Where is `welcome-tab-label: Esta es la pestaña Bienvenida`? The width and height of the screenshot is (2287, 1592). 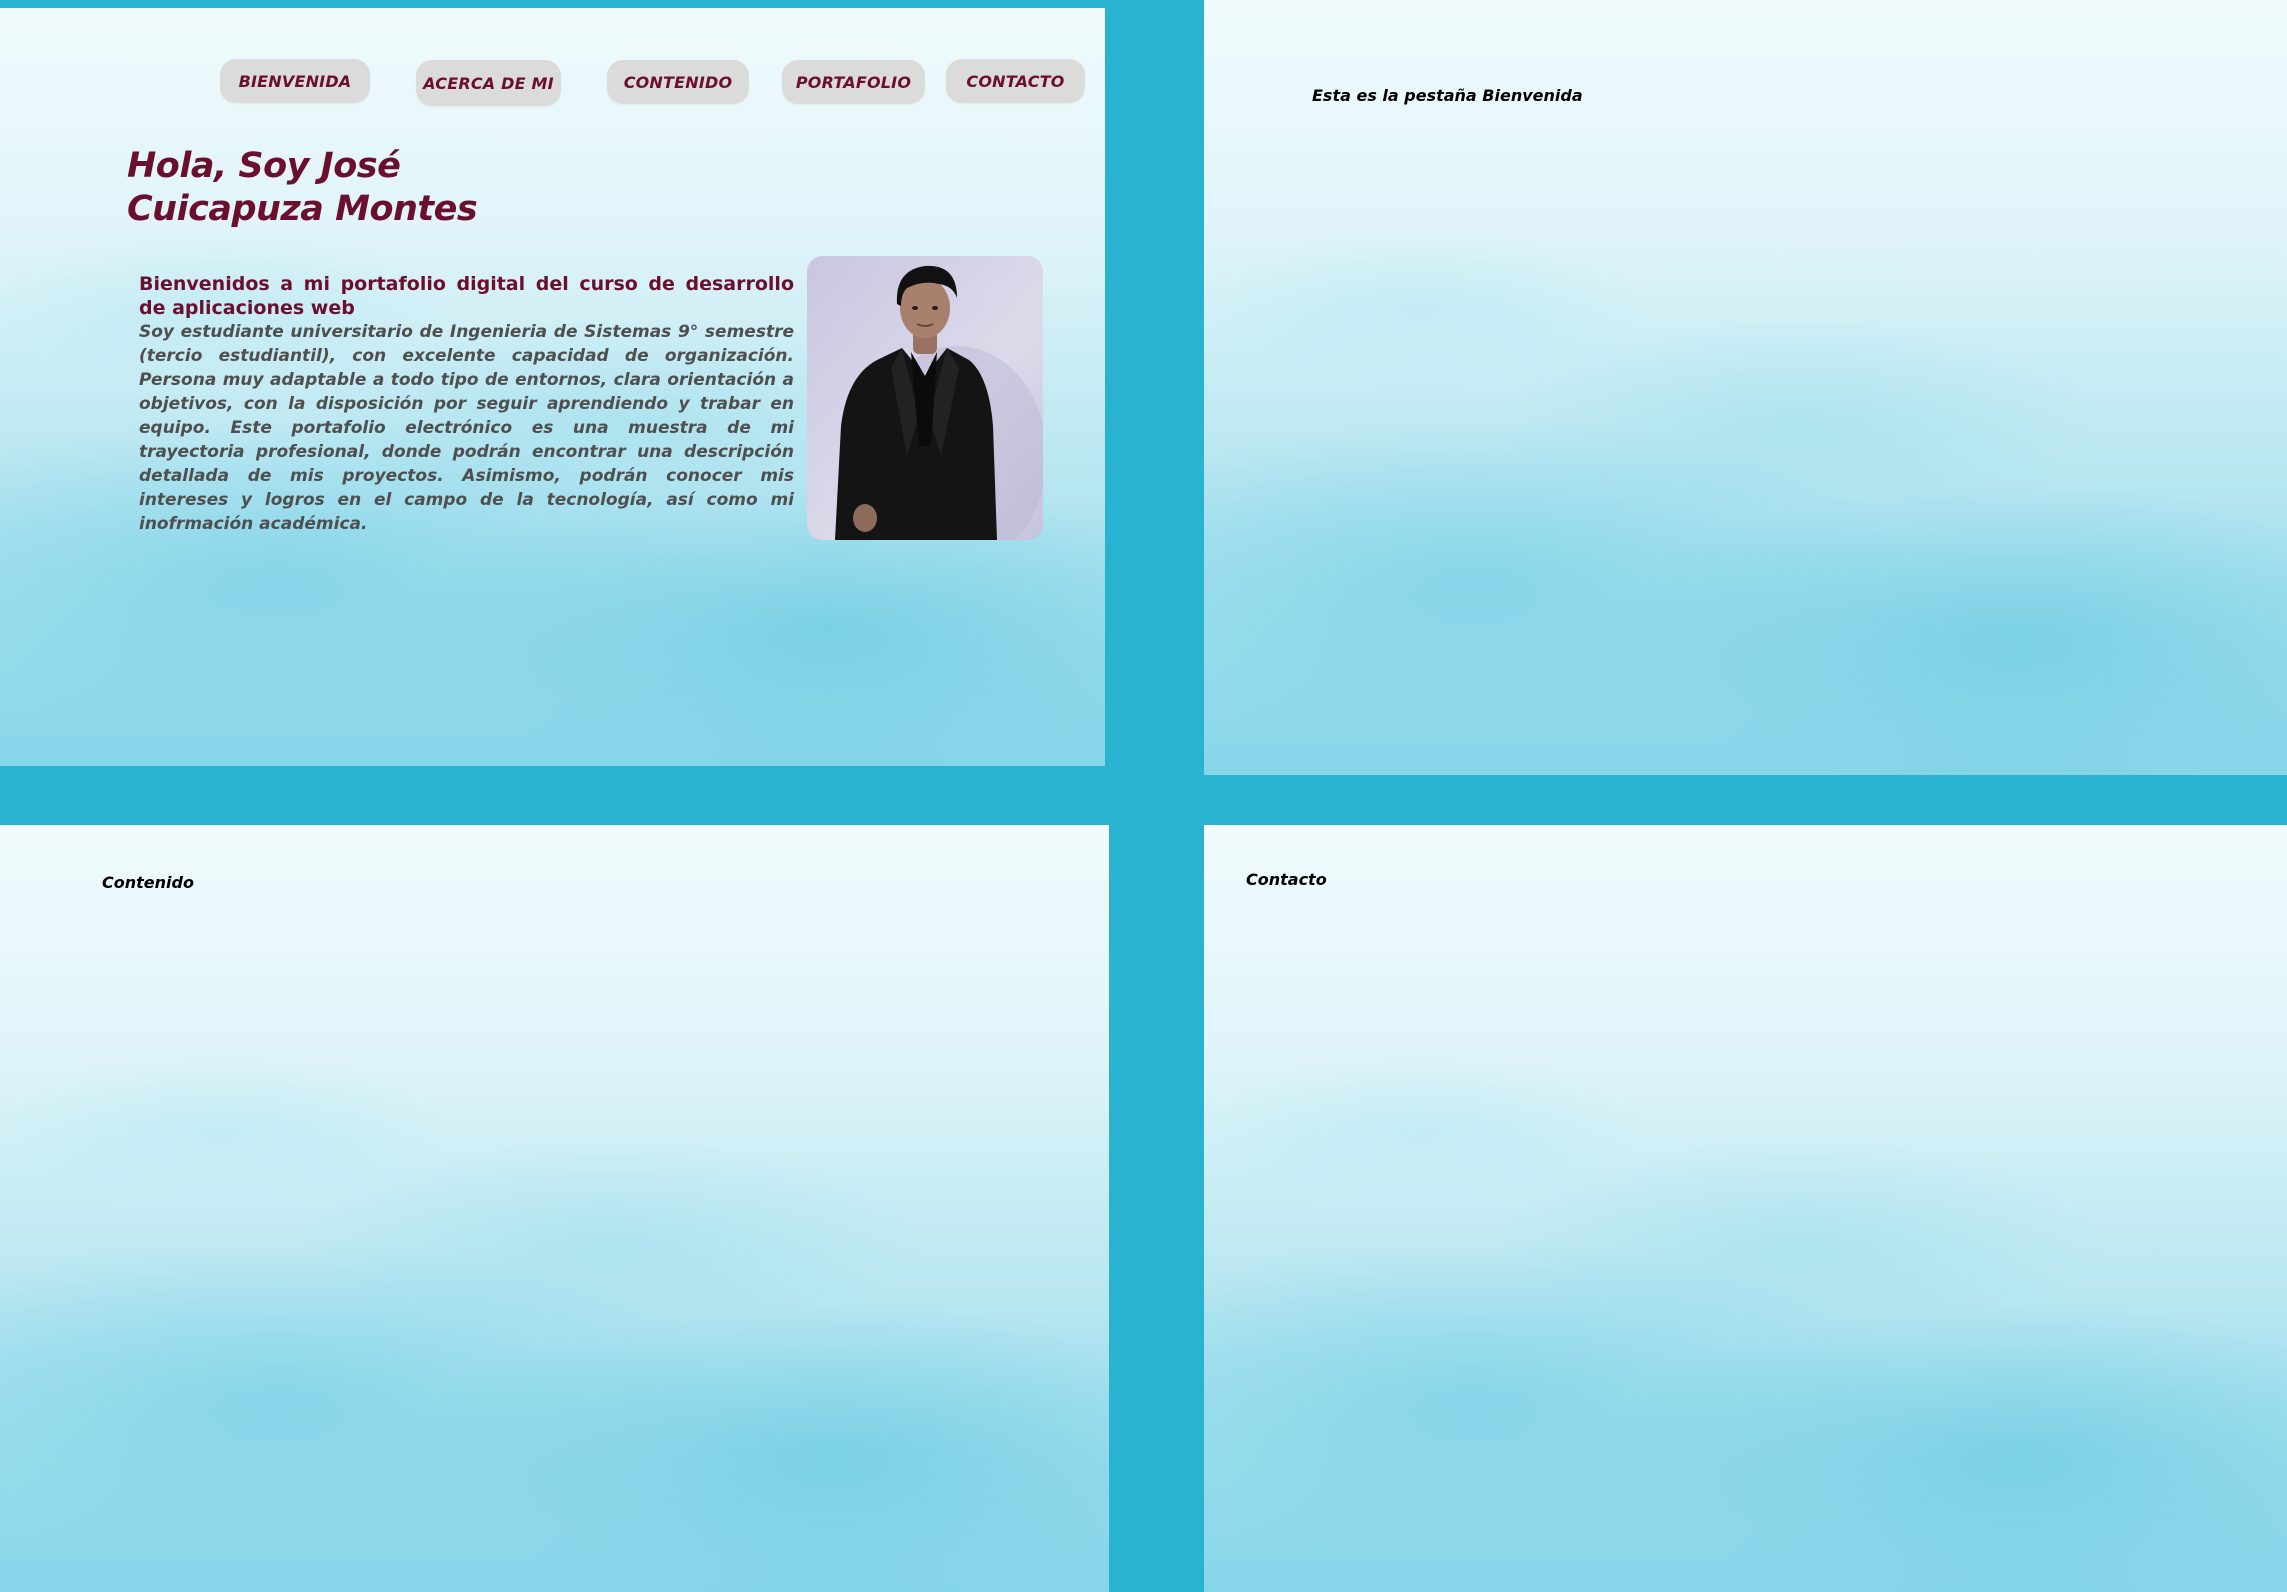
welcome-tab-label: Esta es la pestaña Bienvenida is located at coordinates (1447, 95).